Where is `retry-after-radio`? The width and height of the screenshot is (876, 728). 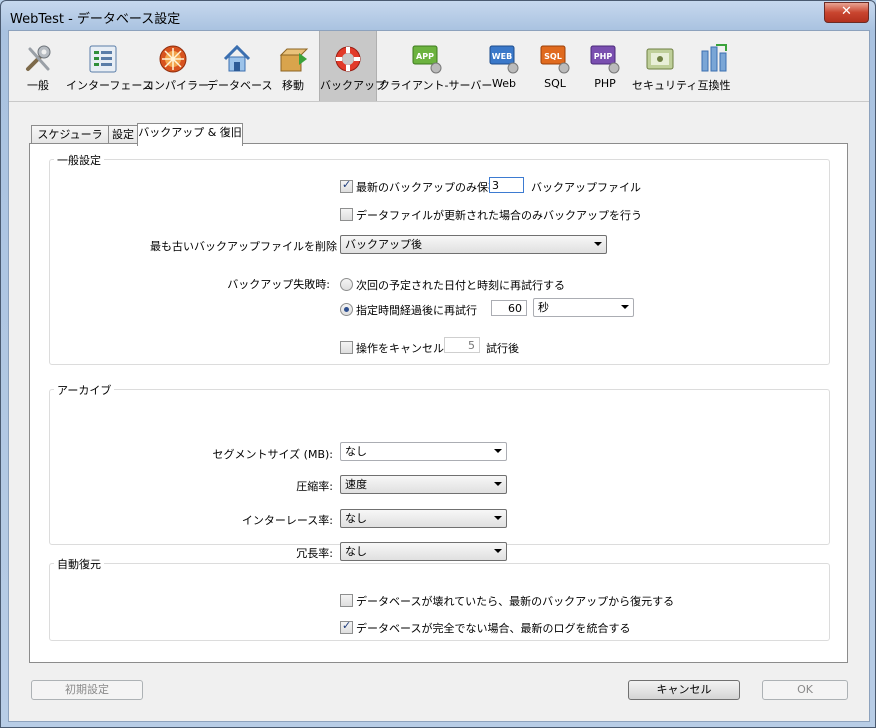 retry-after-radio is located at coordinates (346, 309).